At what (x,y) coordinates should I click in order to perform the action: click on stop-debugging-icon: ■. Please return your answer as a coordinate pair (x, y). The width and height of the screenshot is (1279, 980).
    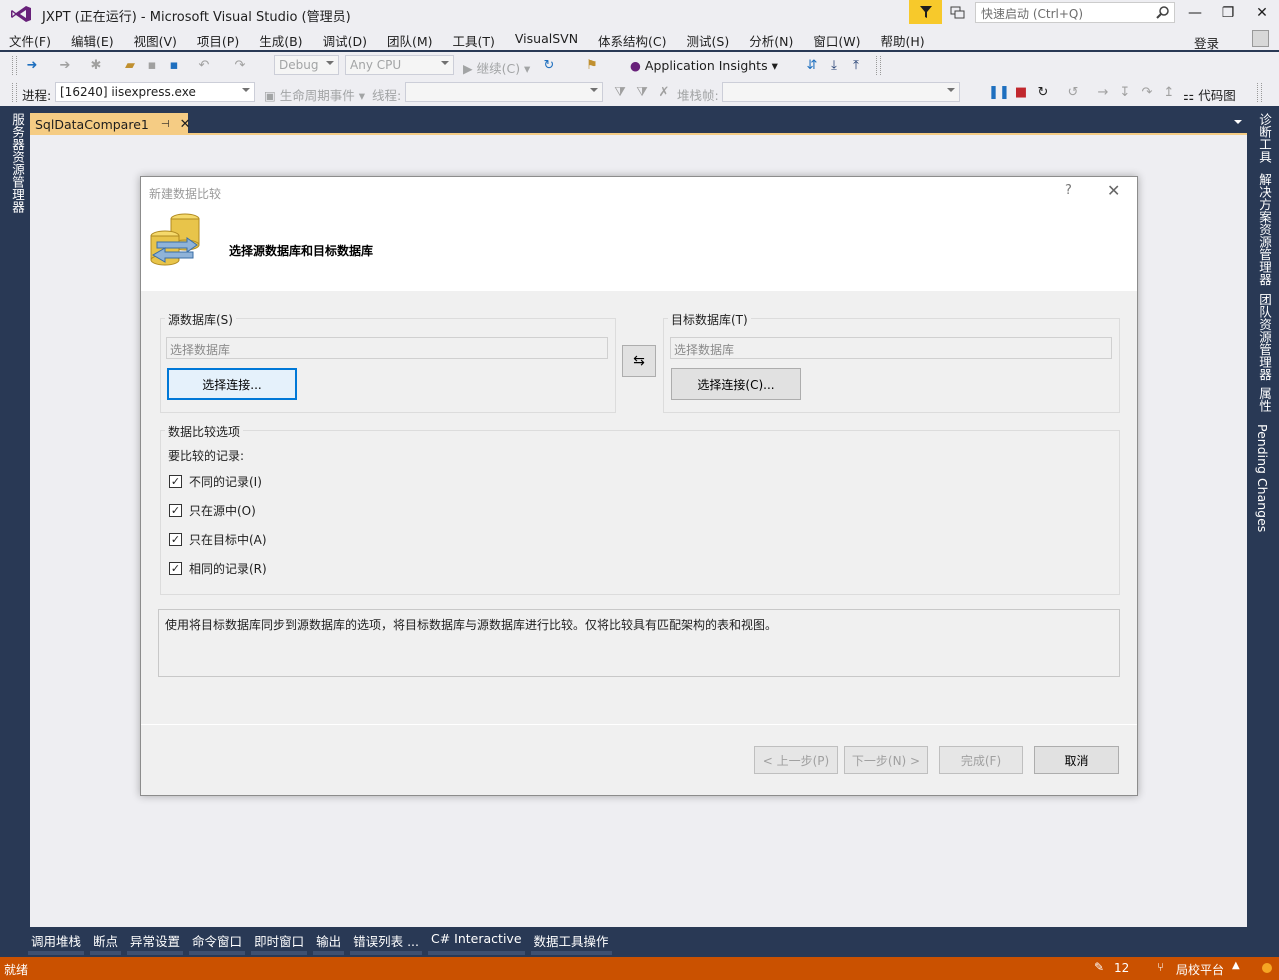
    Looking at the image, I should click on (1021, 92).